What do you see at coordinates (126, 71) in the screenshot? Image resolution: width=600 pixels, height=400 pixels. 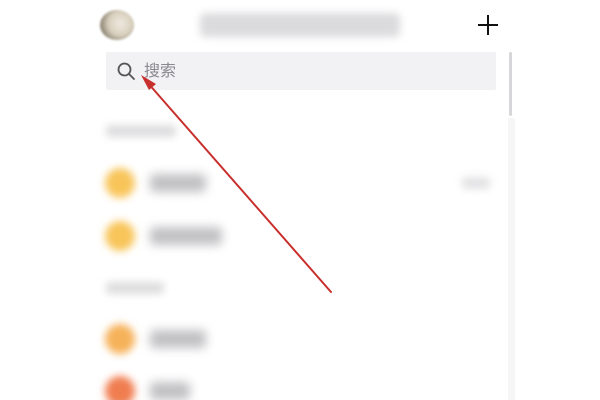 I see `search-icon` at bounding box center [126, 71].